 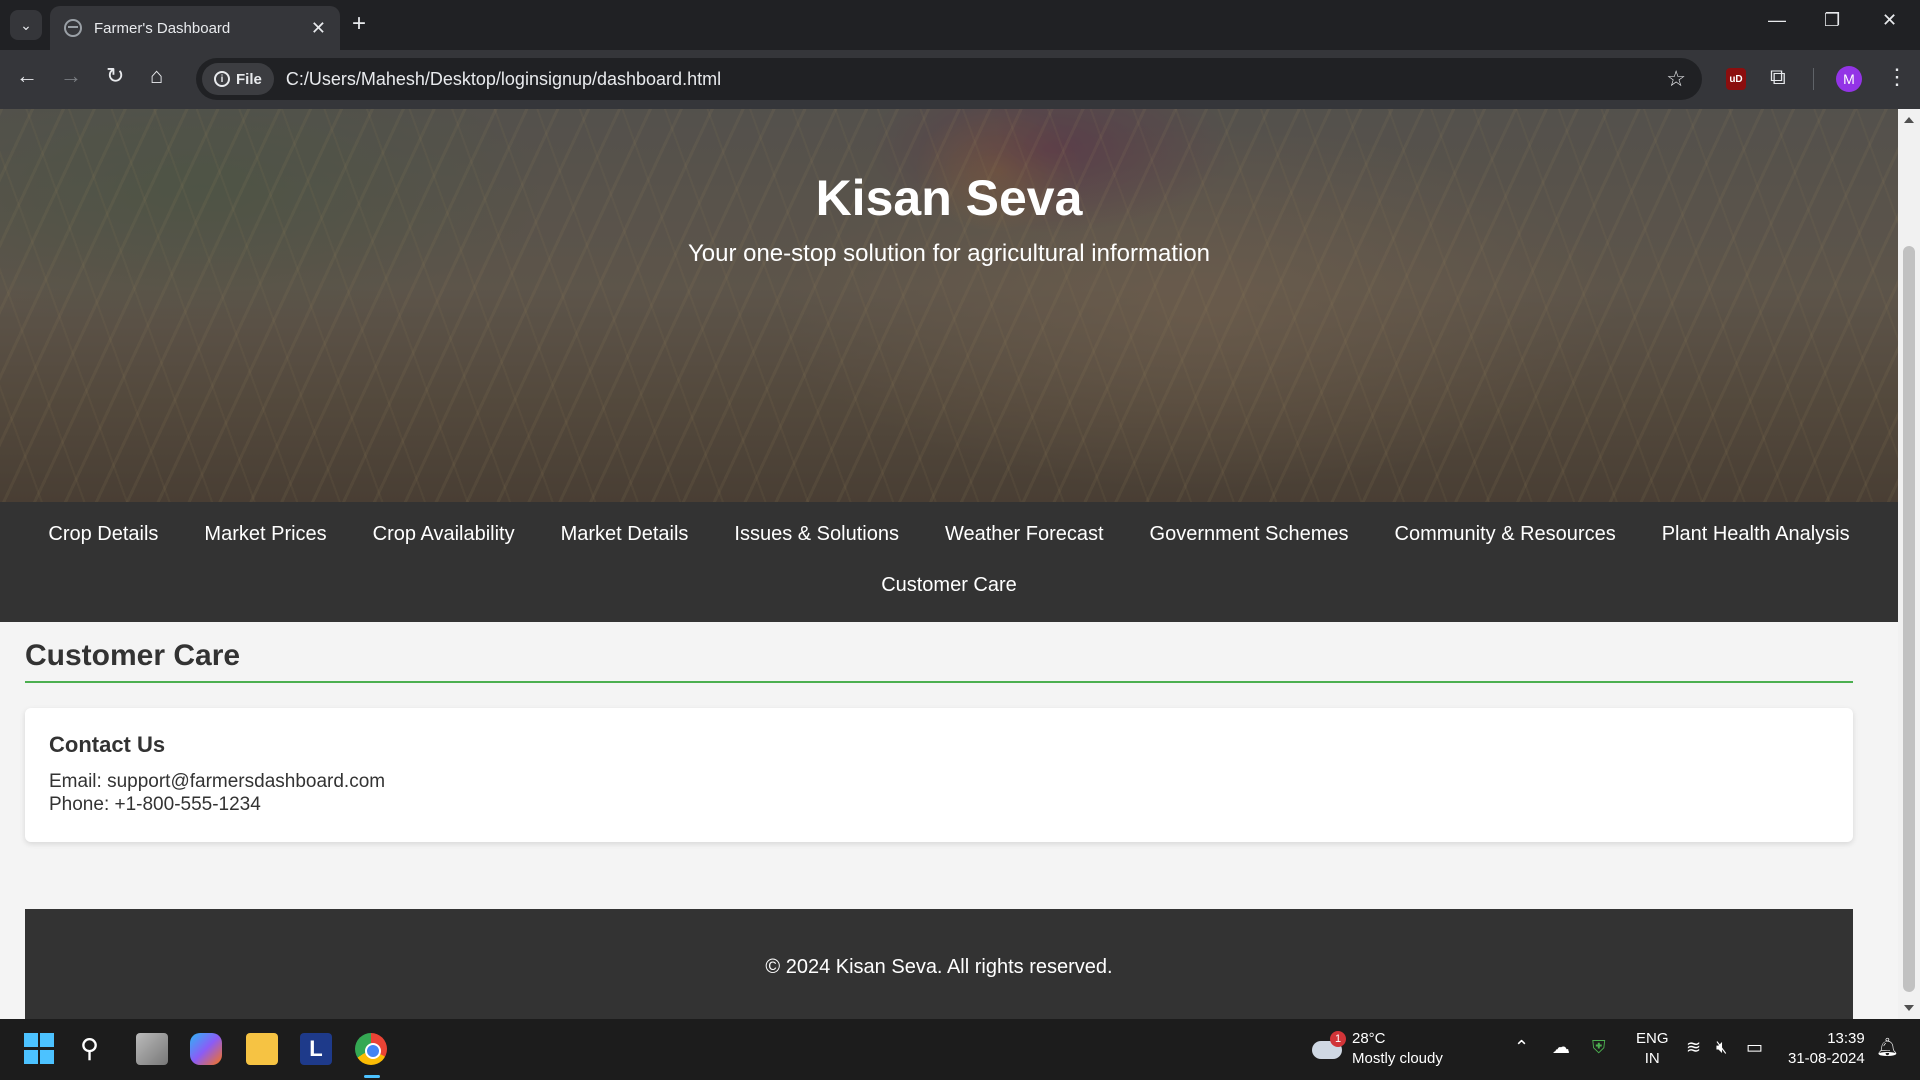 I want to click on wifi-icon: ≋, so click(x=1693, y=1047).